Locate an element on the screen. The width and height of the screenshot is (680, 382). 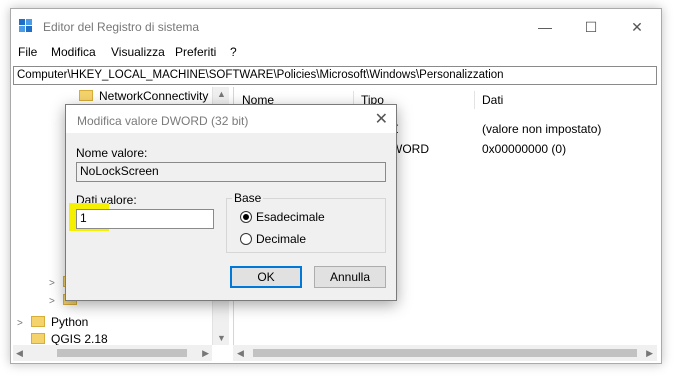
value-data-input: 1 is located at coordinates (145, 219).